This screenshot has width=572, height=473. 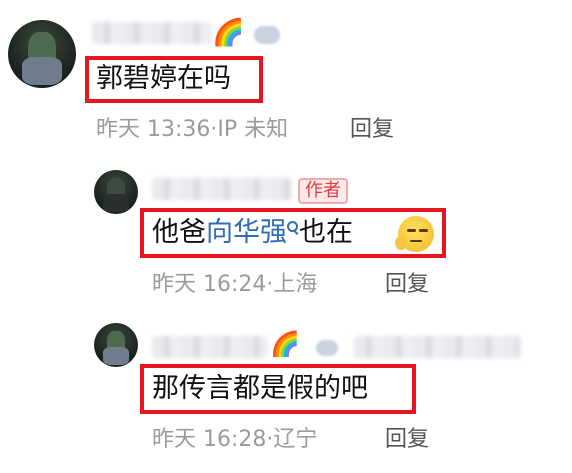 I want to click on comment-location: 上海, so click(x=295, y=284).